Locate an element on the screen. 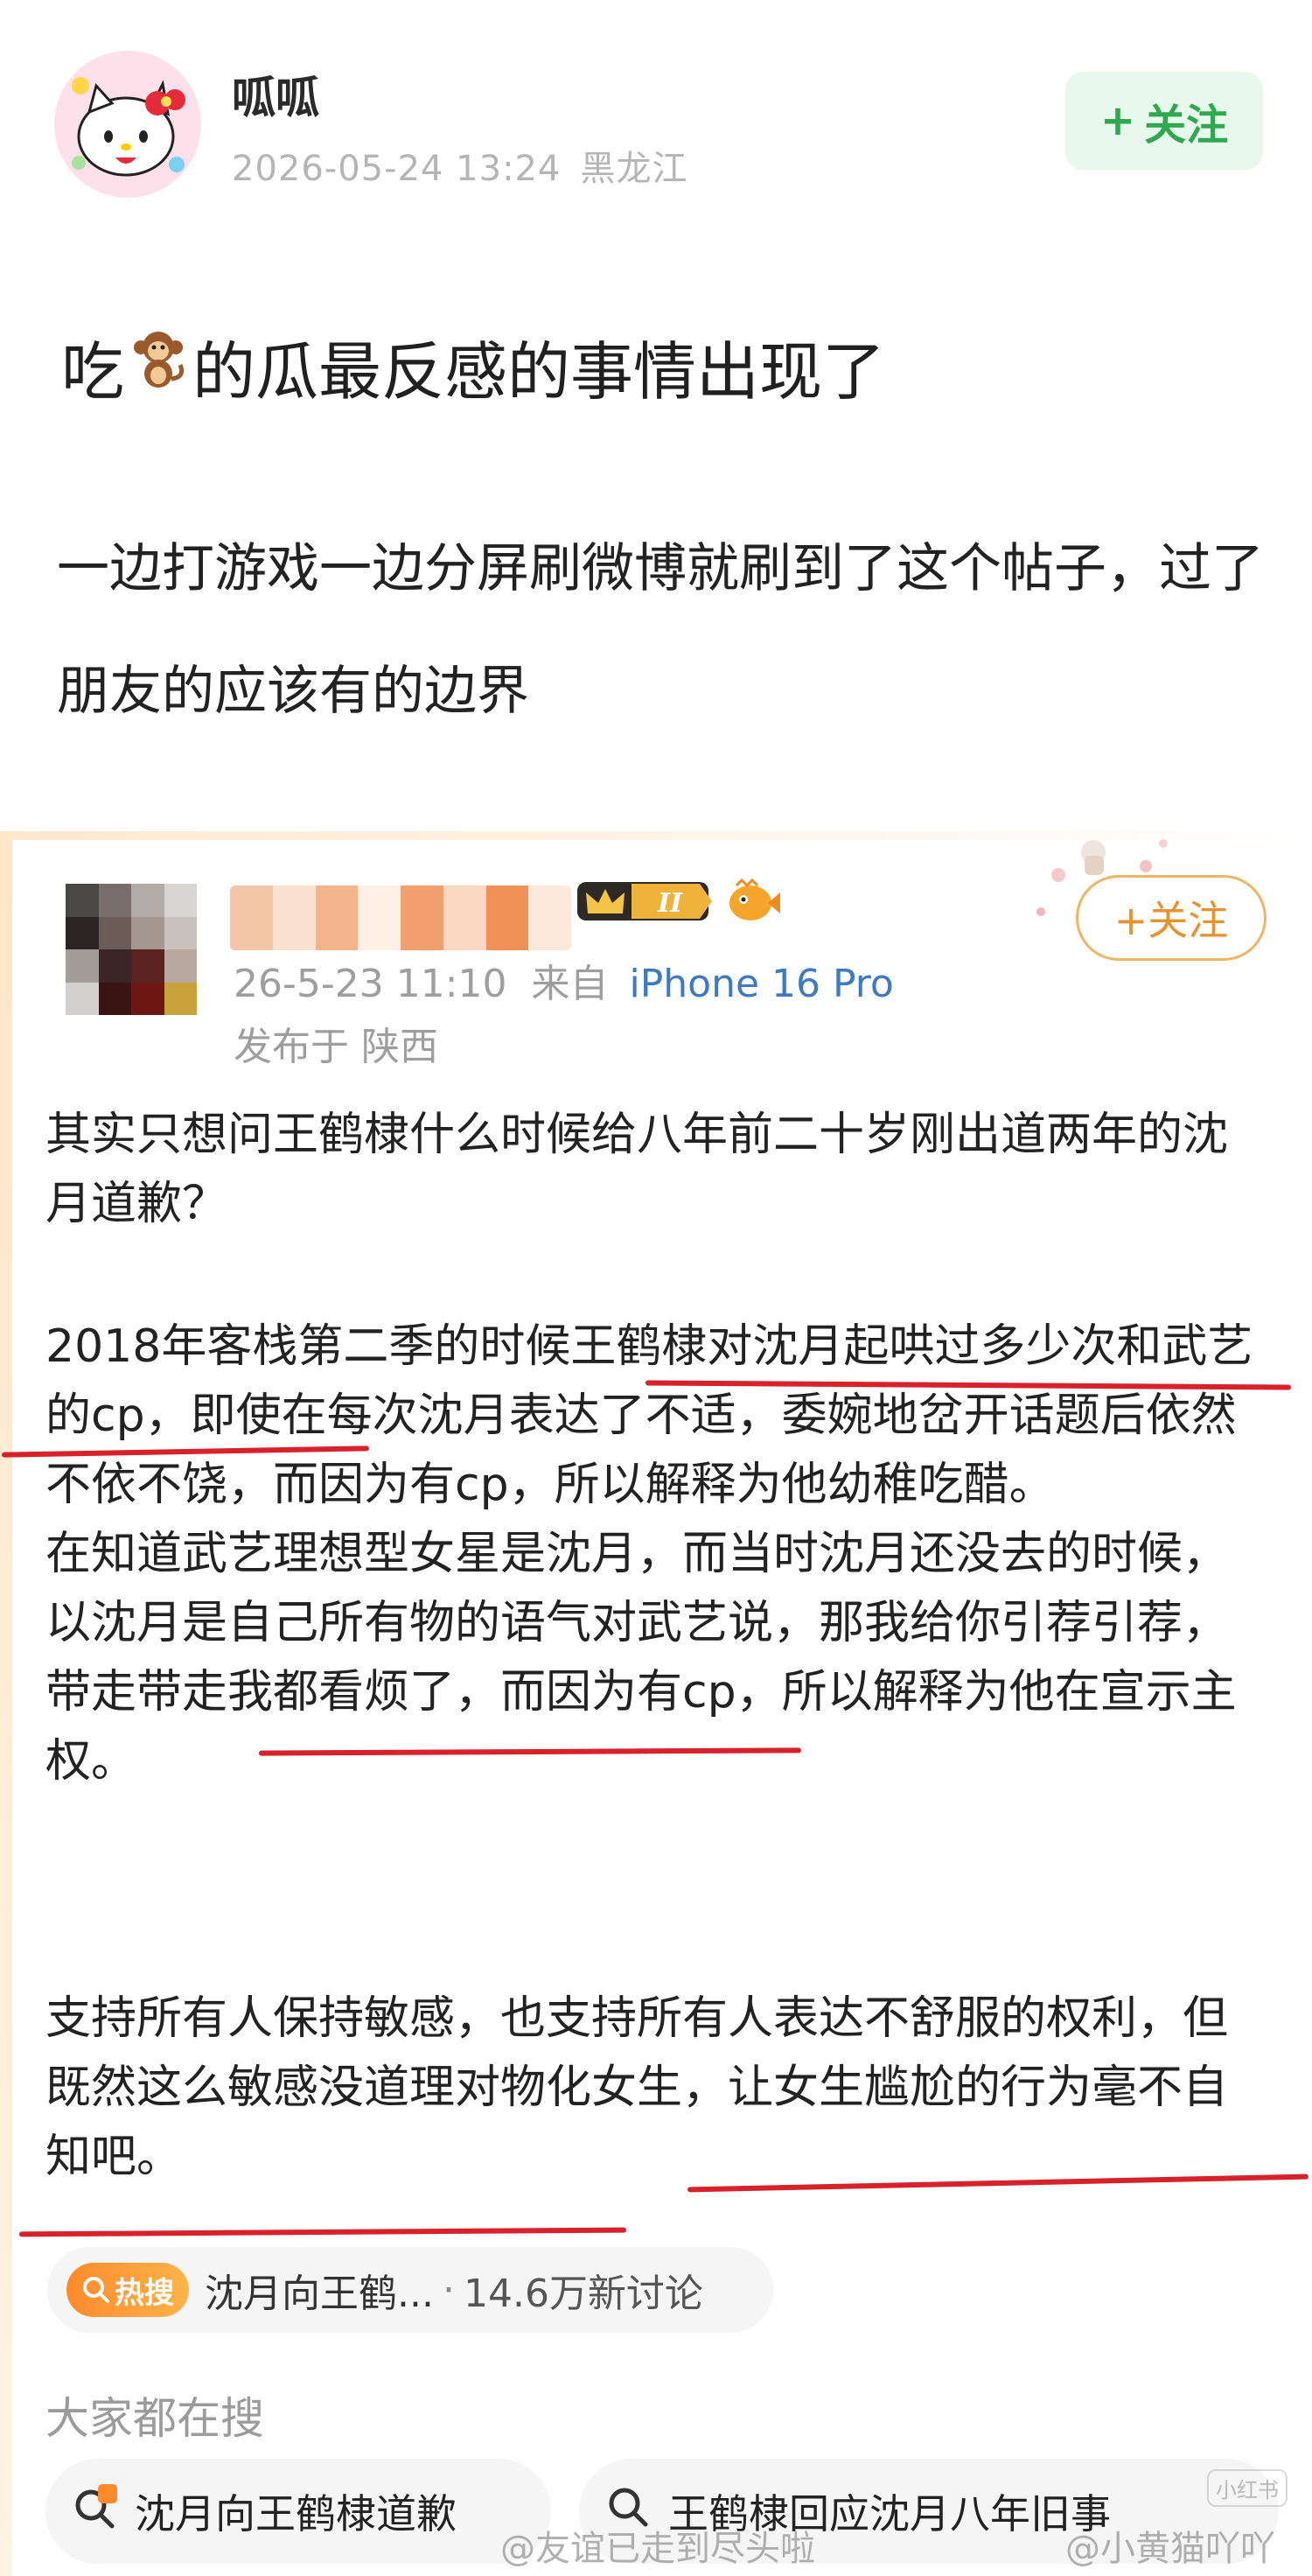  hot-search-chip: 热搜 沈月向王鹤... · 14.6万新讨论 is located at coordinates (410, 2290).